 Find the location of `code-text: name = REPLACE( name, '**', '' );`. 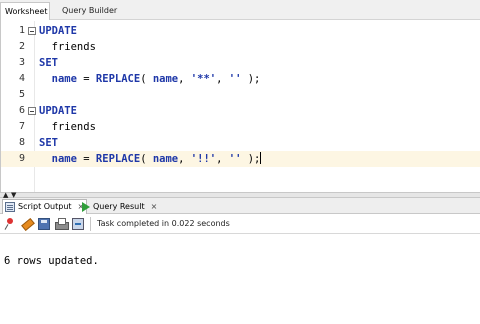

code-text: name = REPLACE( name, '**', '' ); is located at coordinates (150, 79).